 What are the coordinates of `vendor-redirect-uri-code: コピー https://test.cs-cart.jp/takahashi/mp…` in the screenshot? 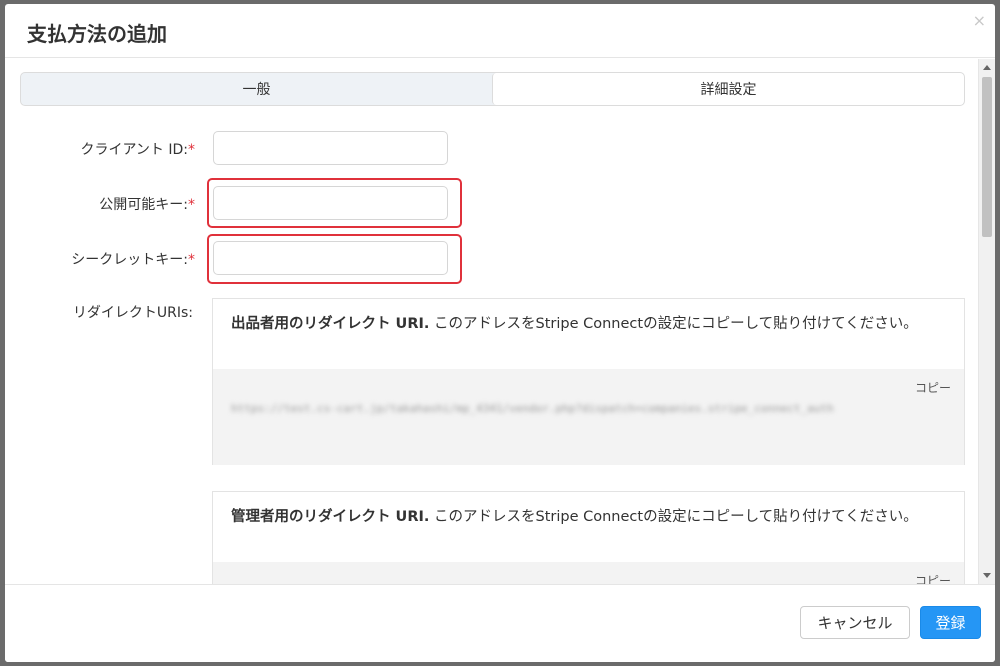 It's located at (588, 417).